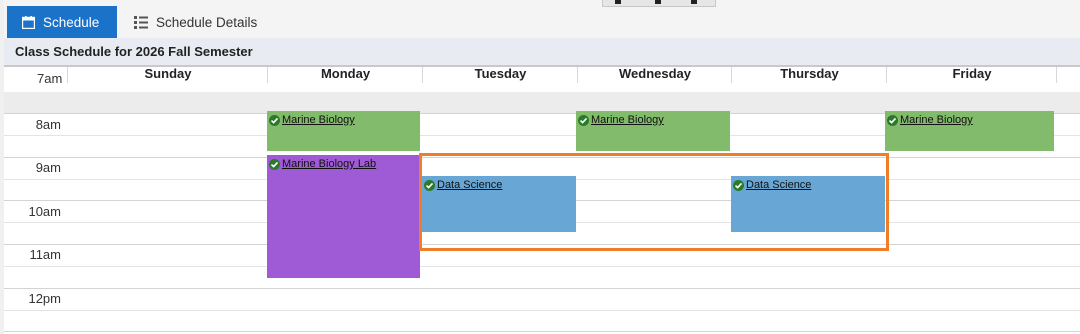 The width and height of the screenshot is (1080, 334). What do you see at coordinates (35, 75) in the screenshot?
I see `time-header-cell: 7am` at bounding box center [35, 75].